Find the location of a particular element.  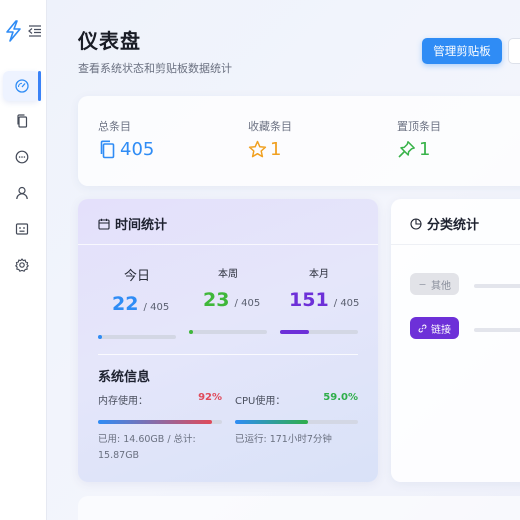

nav-user is located at coordinates (21, 193).